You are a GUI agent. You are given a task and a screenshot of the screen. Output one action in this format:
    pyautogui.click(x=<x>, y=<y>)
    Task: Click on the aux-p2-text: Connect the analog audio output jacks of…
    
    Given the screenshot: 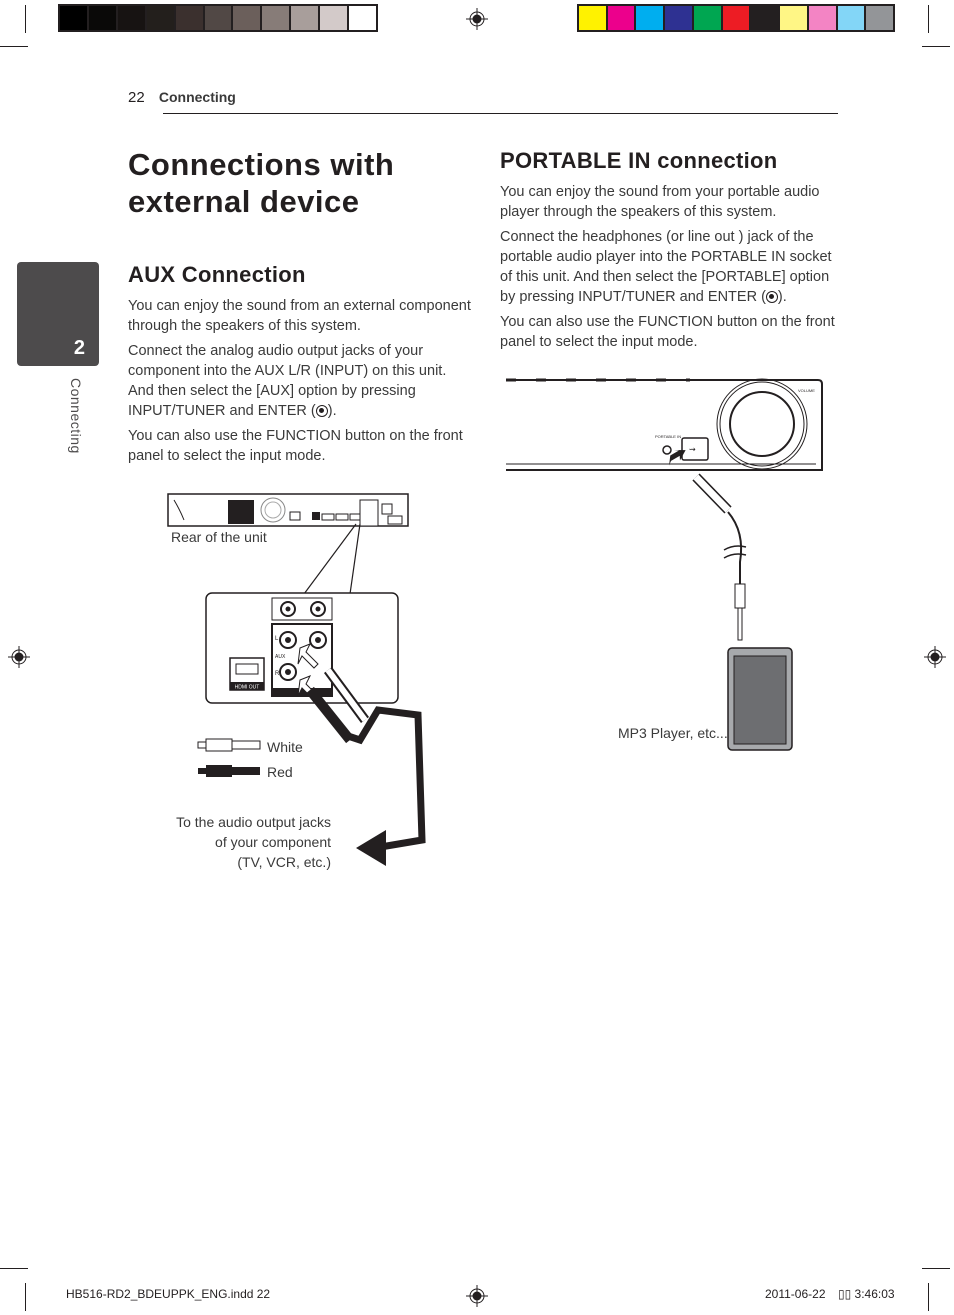 What is the action you would take?
    pyautogui.click(x=287, y=381)
    